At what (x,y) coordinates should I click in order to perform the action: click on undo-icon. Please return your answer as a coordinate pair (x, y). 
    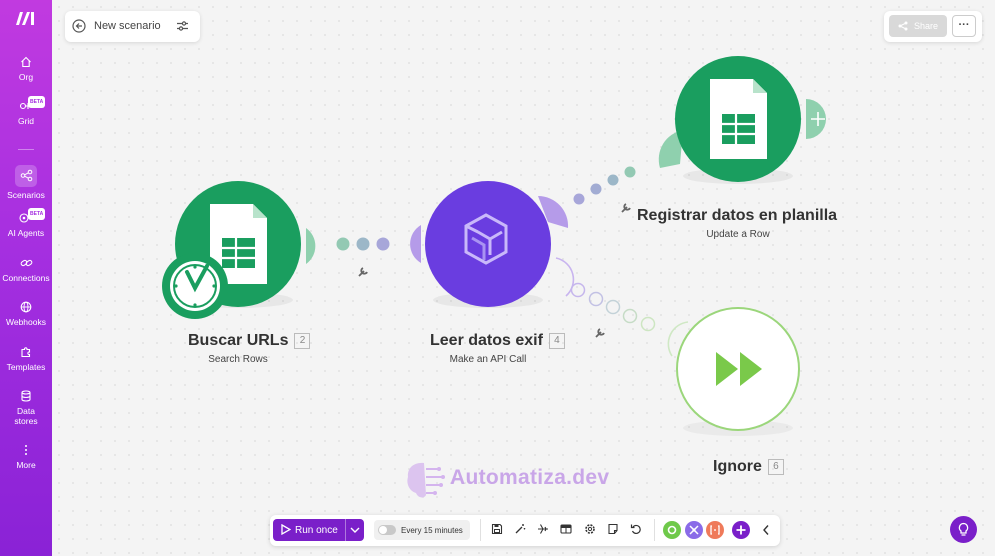
    Looking at the image, I should click on (636, 529).